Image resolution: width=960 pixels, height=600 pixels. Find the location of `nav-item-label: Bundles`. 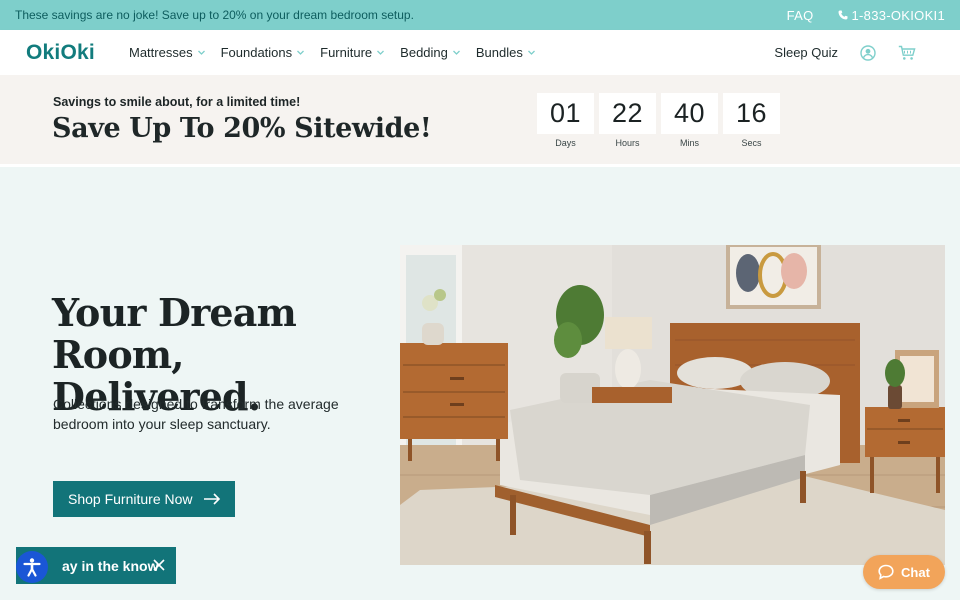

nav-item-label: Bundles is located at coordinates (499, 52).